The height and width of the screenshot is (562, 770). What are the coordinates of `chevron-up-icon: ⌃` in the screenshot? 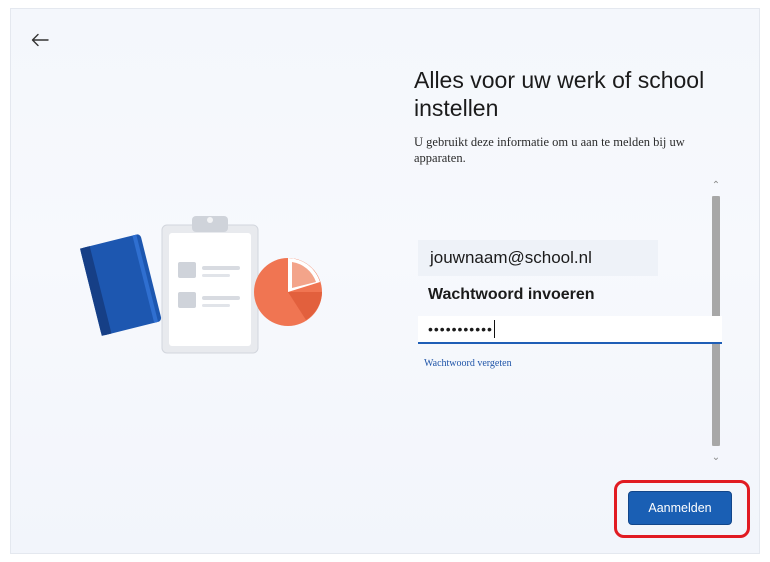 It's located at (716, 185).